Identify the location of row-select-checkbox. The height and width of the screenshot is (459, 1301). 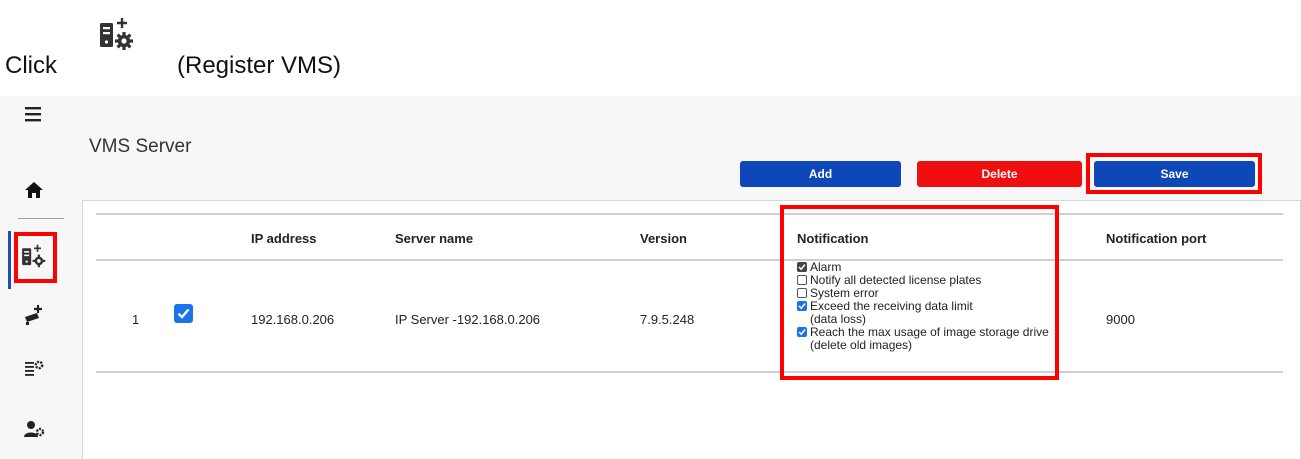
(183, 313).